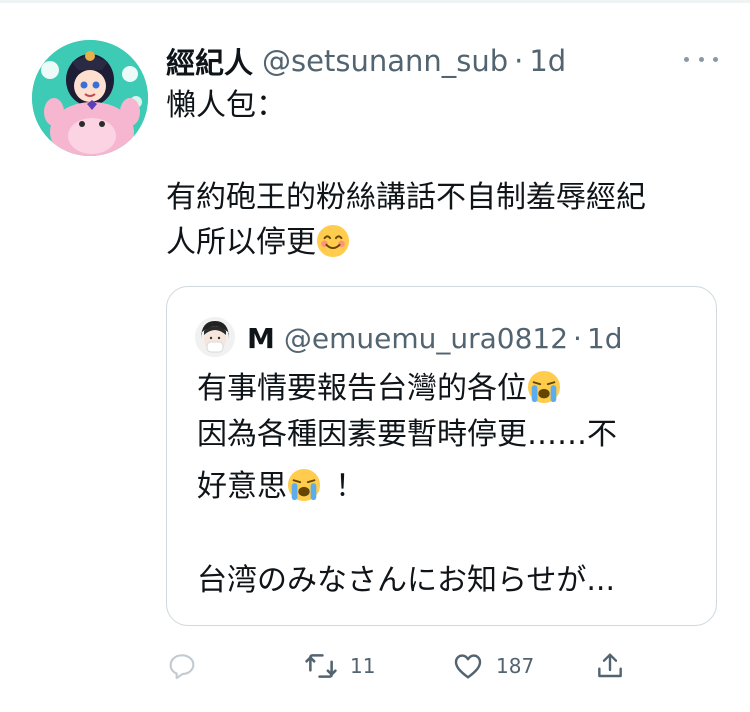 This screenshot has height=712, width=750. I want to click on quoted-text-line-3: 好意思, so click(242, 486).